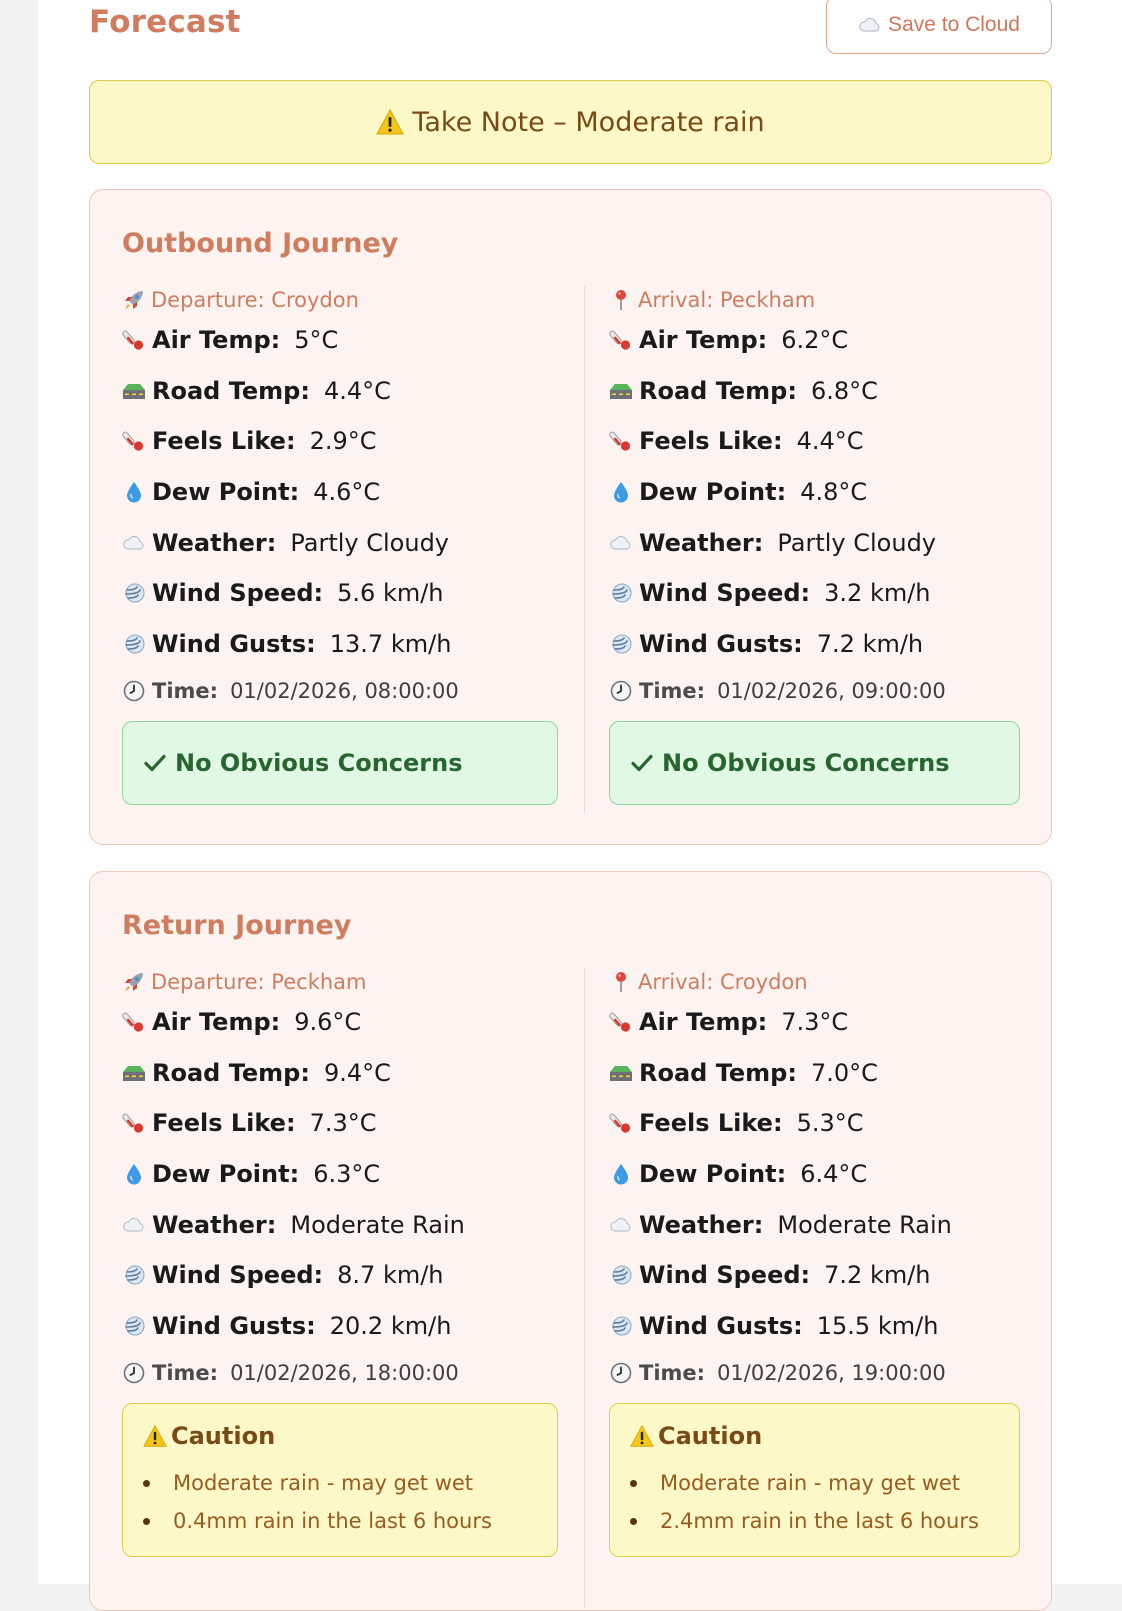 This screenshot has width=1122, height=1611. I want to click on road-temp-value: 9.4°C, so click(357, 1072).